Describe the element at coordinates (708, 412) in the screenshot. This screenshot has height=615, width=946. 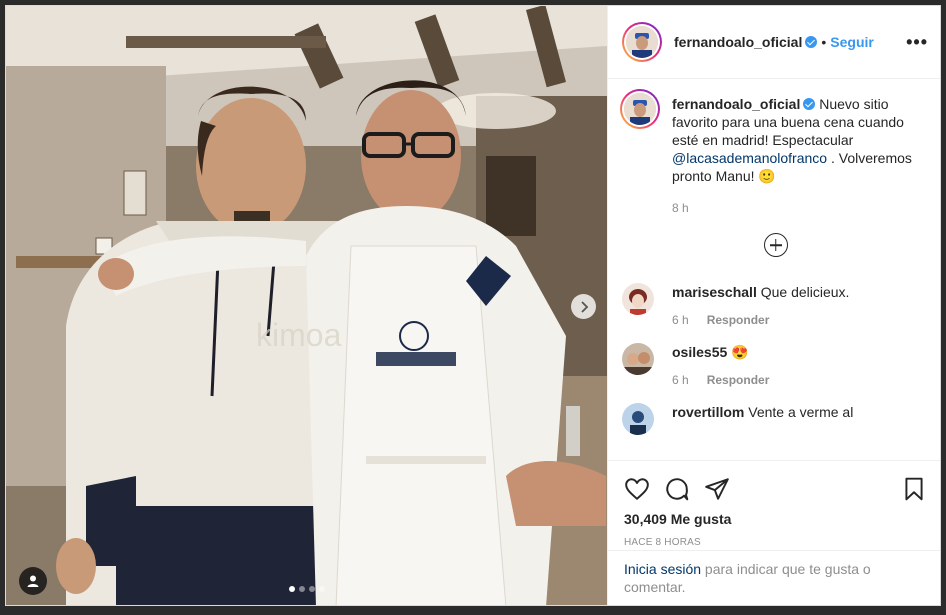
I see `comment-username: rovertillom` at that location.